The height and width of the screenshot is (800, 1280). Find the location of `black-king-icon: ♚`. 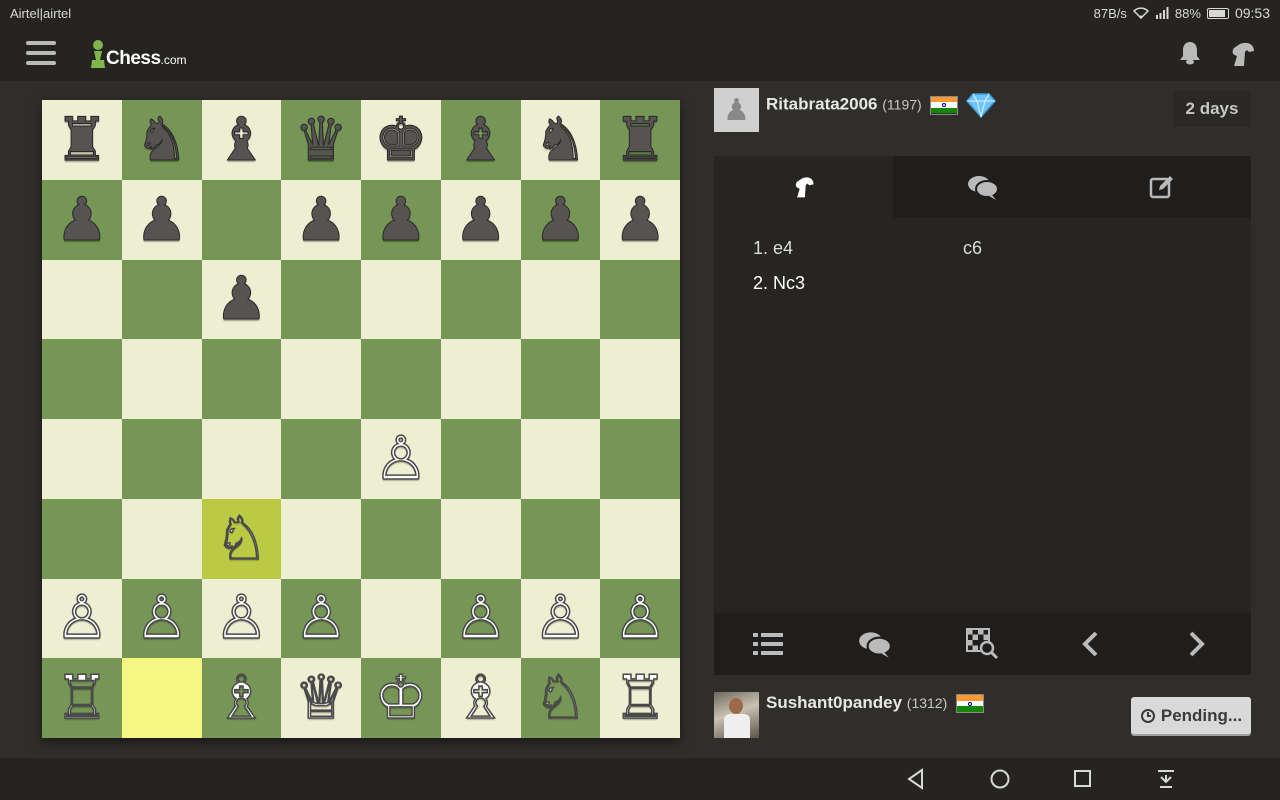

black-king-icon: ♚ is located at coordinates (400, 139).